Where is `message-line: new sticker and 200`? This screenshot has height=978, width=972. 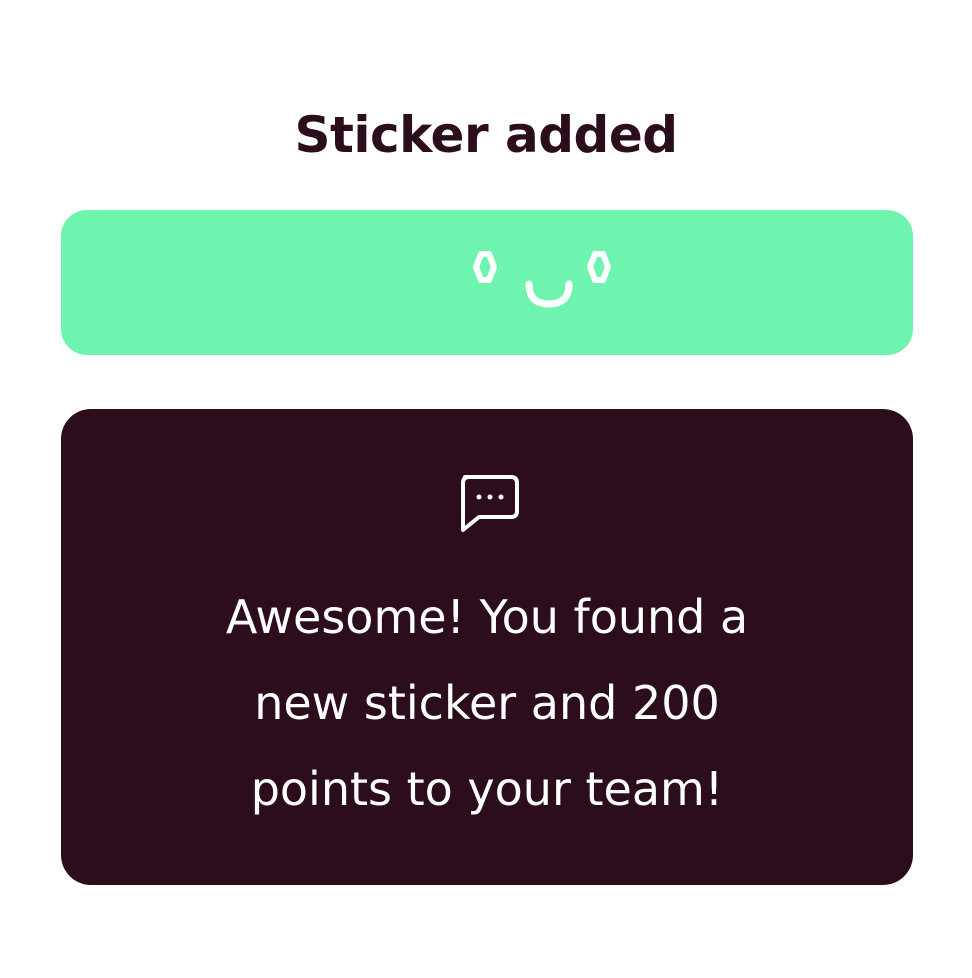 message-line: new sticker and 200 is located at coordinates (487, 703).